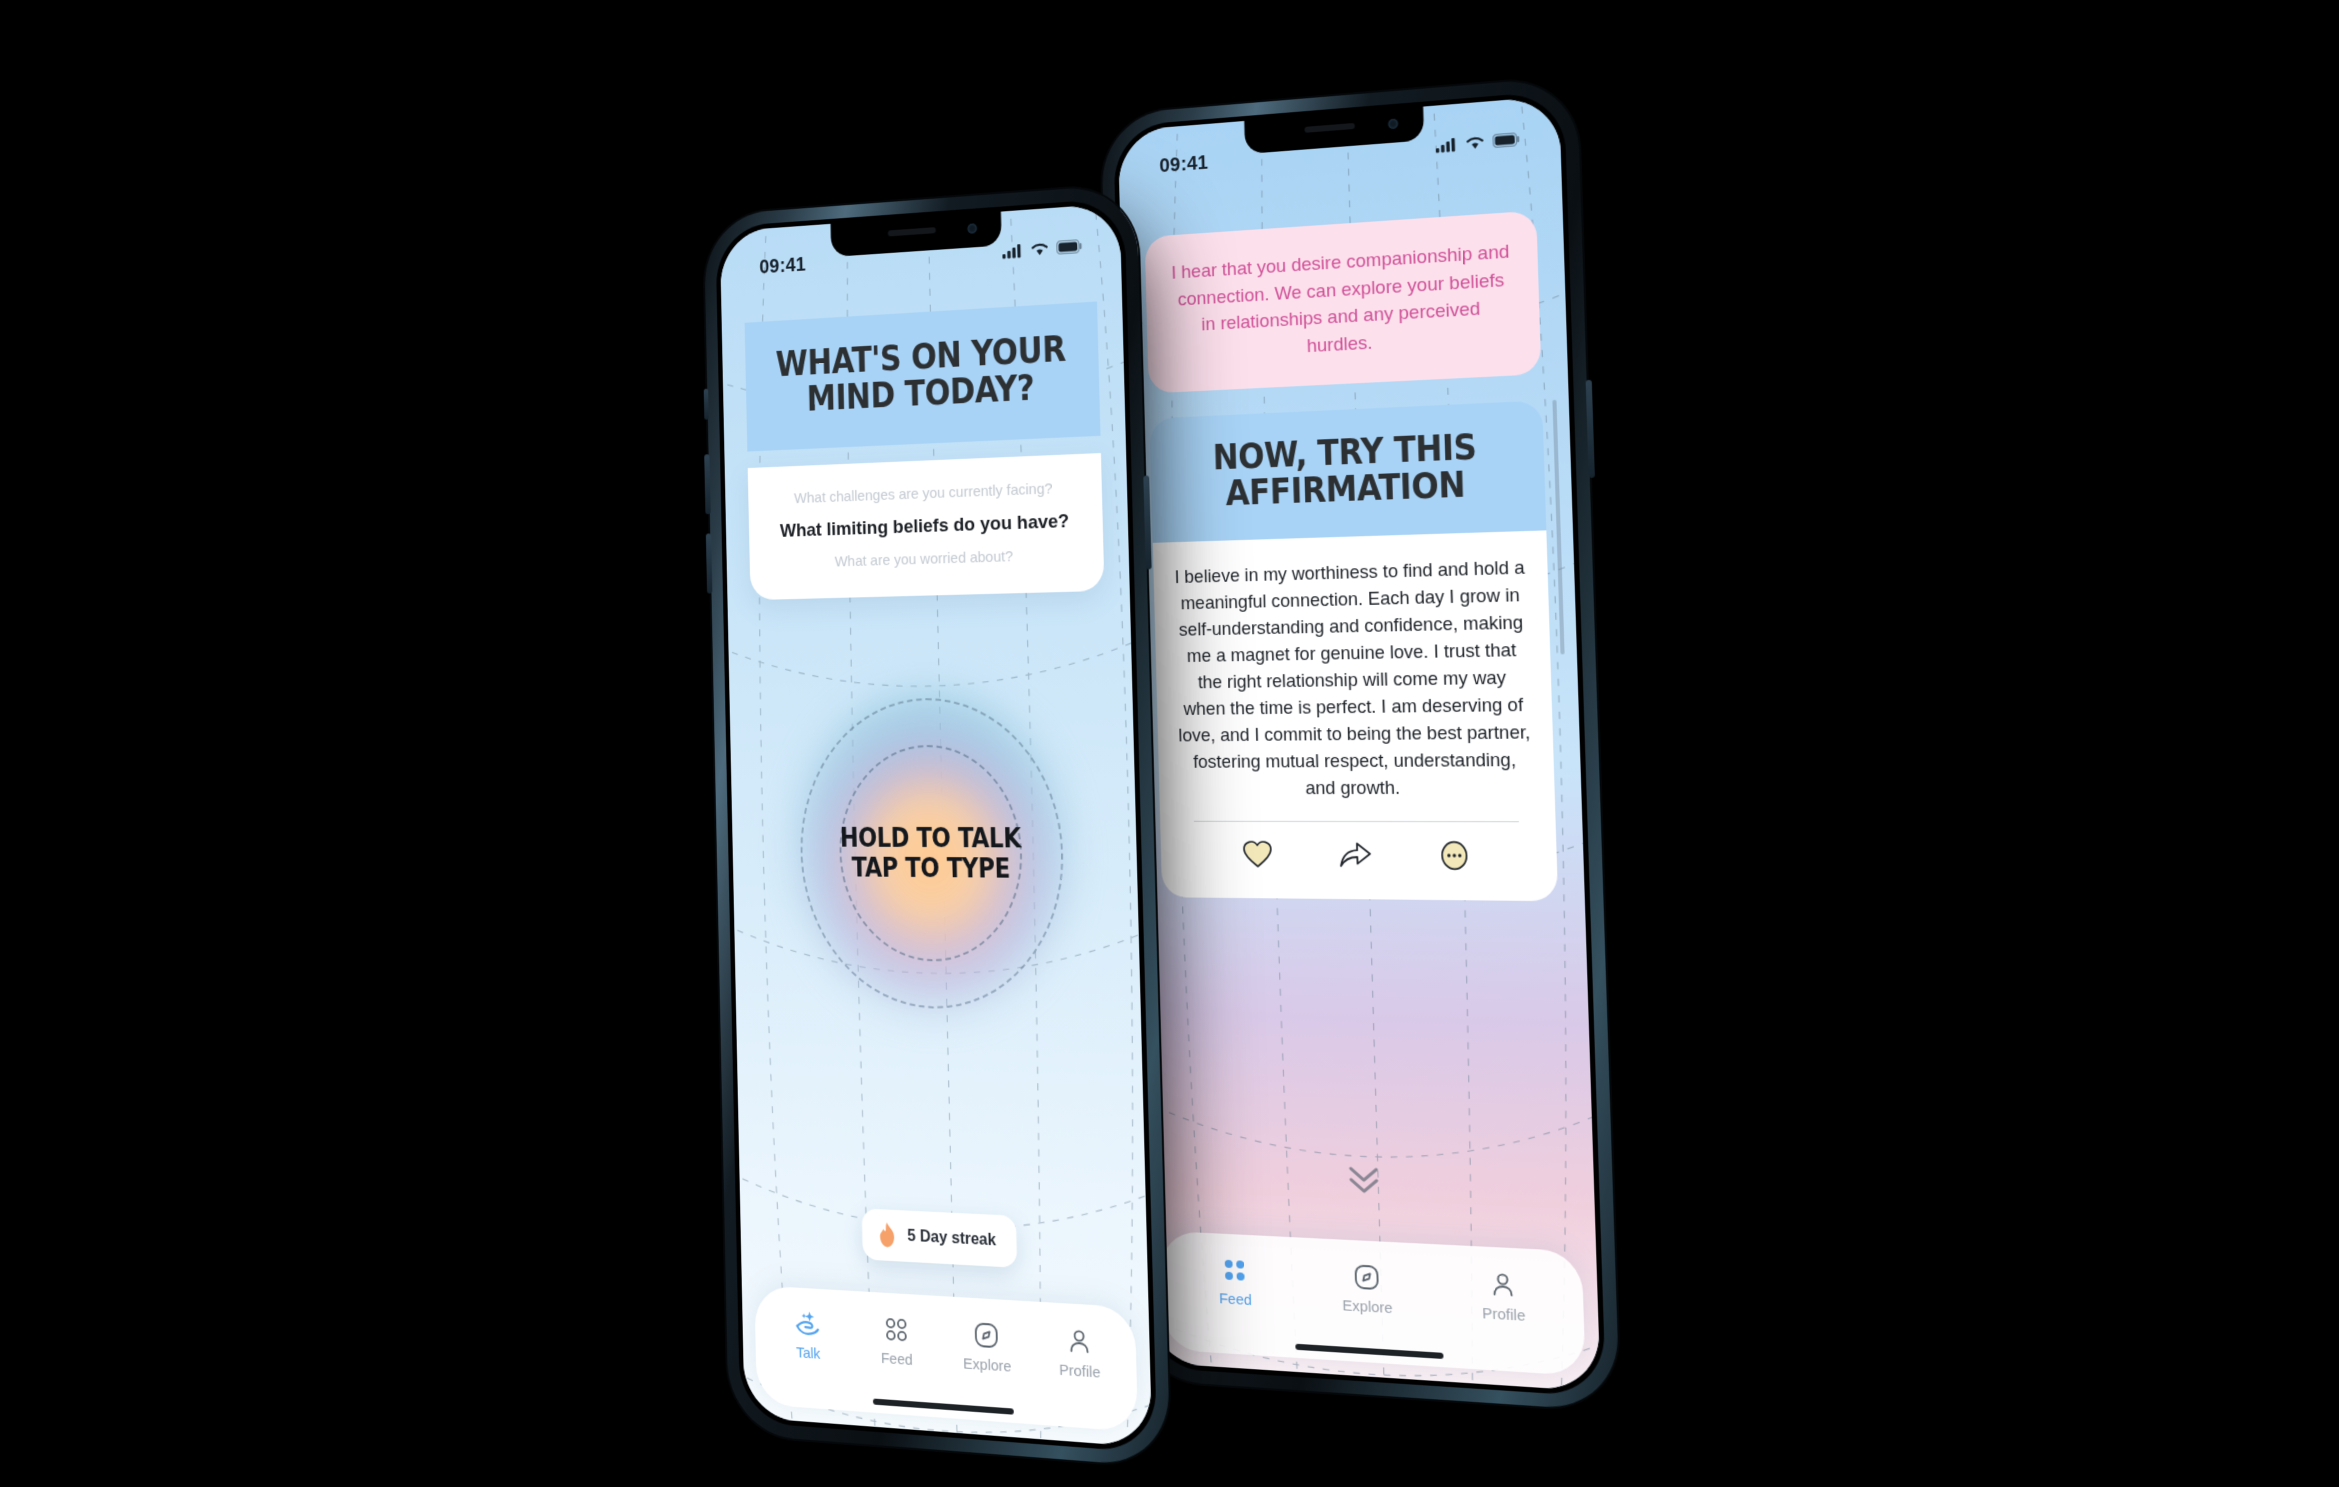  I want to click on flame-icon, so click(887, 1235).